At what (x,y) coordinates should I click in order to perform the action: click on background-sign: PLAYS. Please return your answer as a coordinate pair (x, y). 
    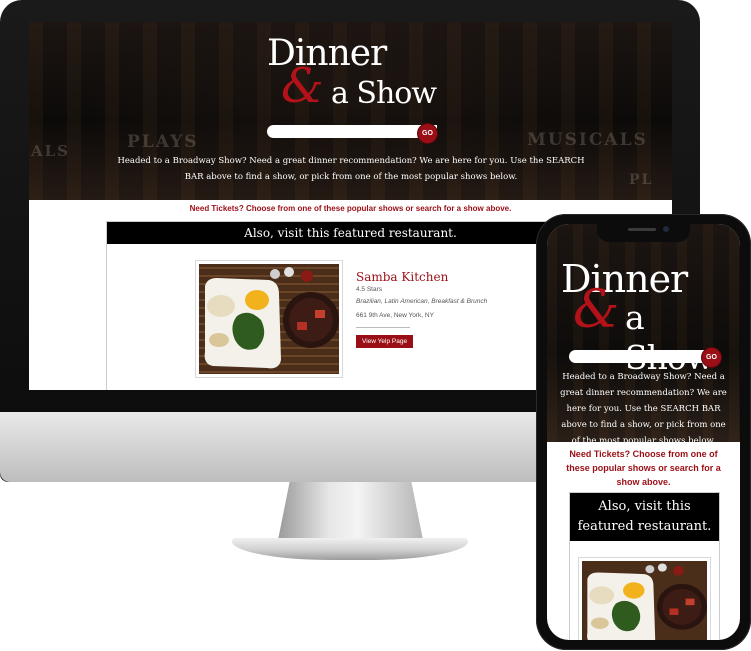
    Looking at the image, I should click on (163, 142).